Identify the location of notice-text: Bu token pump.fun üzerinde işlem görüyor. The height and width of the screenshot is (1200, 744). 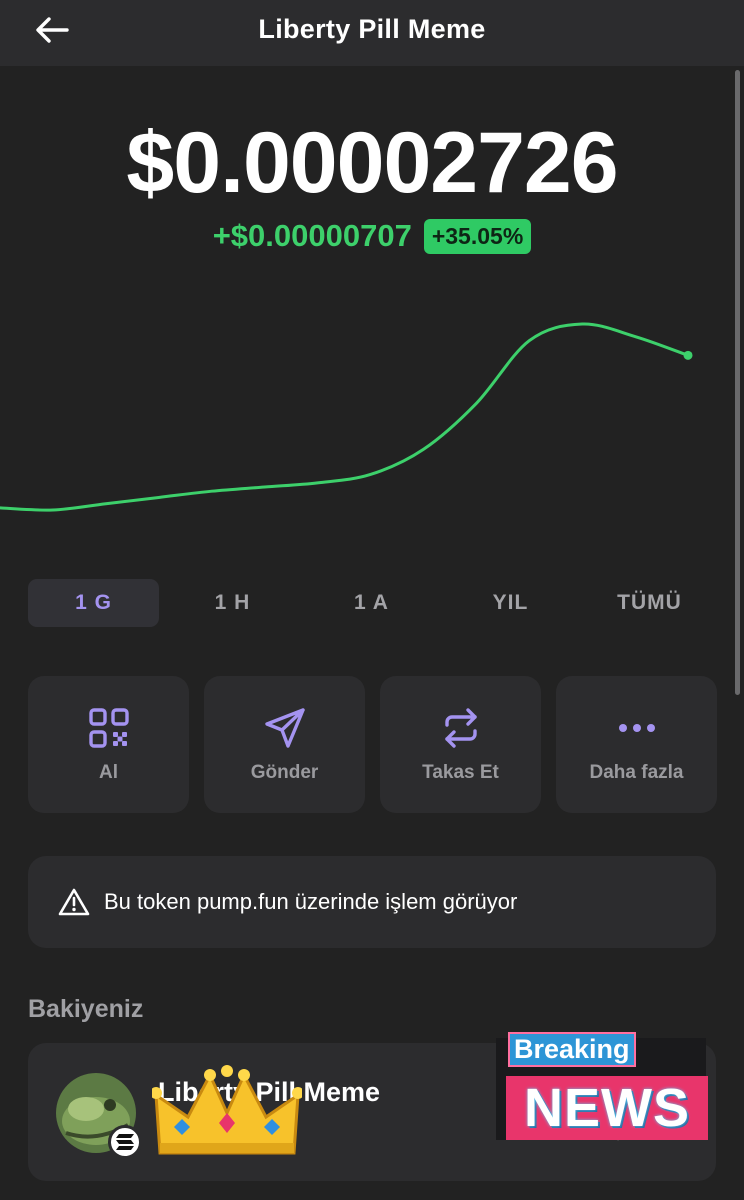
(311, 901).